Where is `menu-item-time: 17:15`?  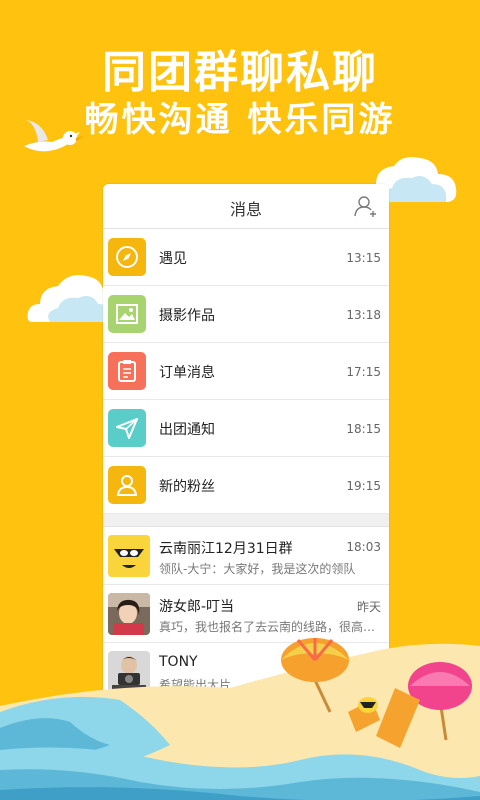 menu-item-time: 17:15 is located at coordinates (363, 372).